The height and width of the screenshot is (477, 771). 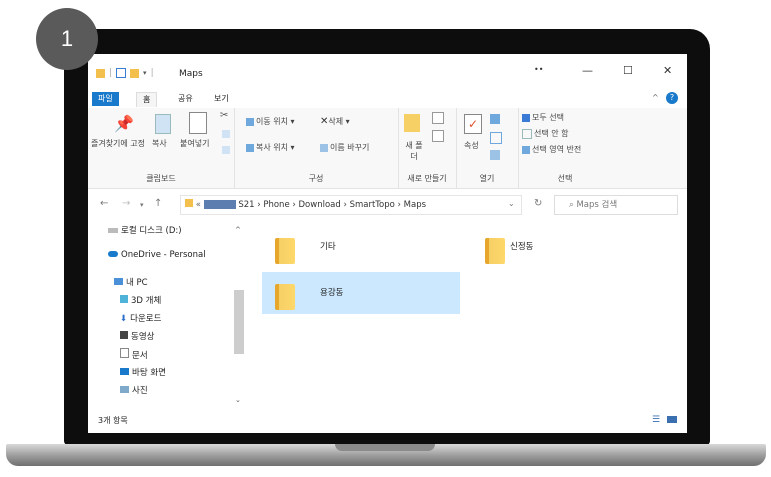 I want to click on search-box: ⌕ Maps 검색, so click(x=616, y=205).